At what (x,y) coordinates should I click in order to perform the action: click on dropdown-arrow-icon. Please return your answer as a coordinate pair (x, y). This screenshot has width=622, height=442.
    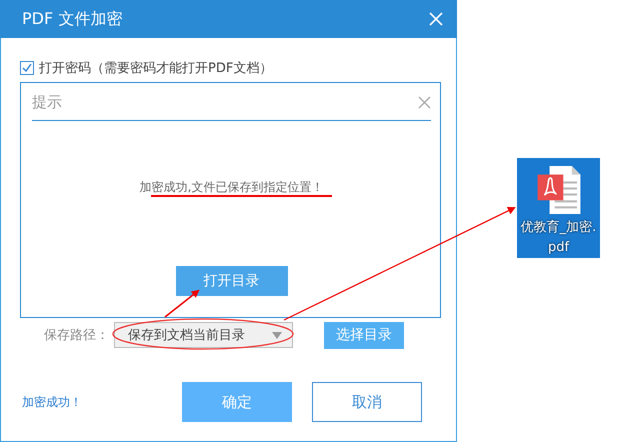
    Looking at the image, I should click on (277, 335).